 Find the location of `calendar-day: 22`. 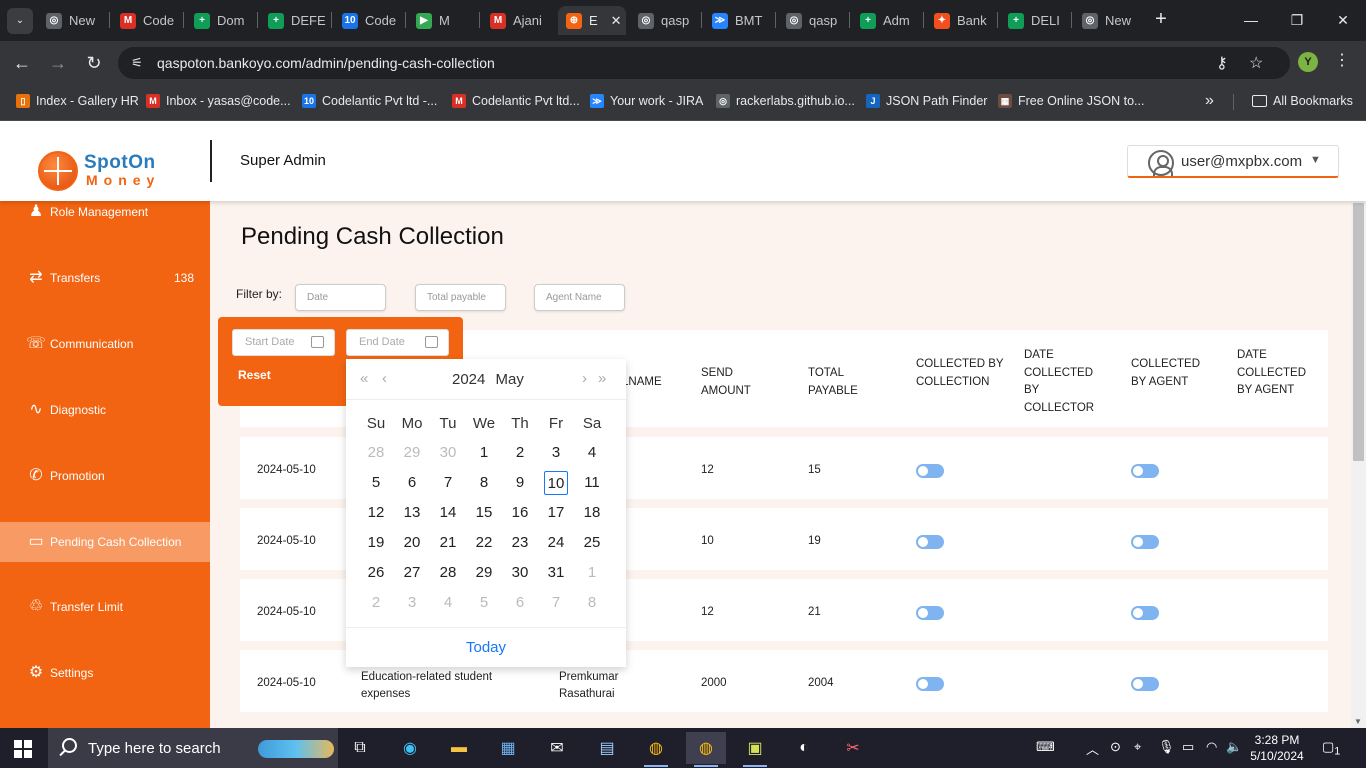

calendar-day: 22 is located at coordinates (484, 543).